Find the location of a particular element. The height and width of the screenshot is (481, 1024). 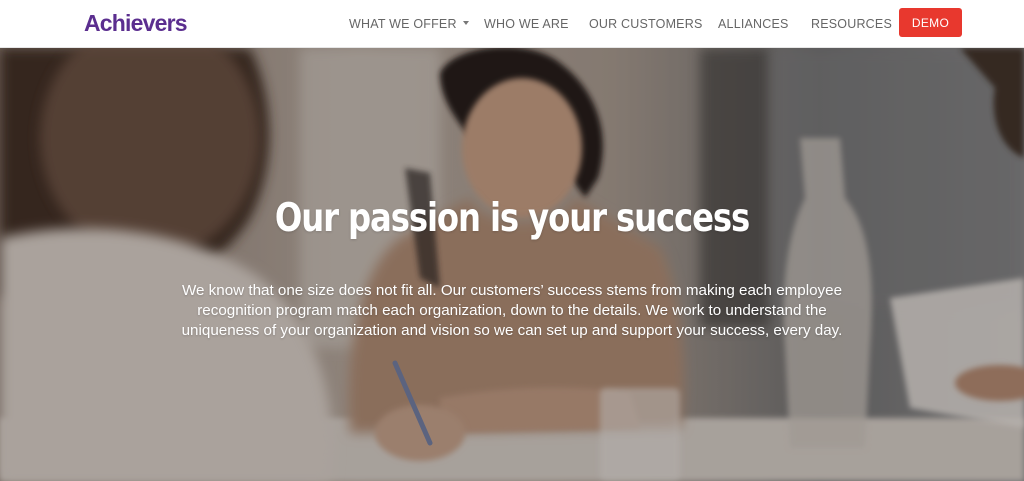

nav-item-label: OUR CUSTOMERS is located at coordinates (646, 24).